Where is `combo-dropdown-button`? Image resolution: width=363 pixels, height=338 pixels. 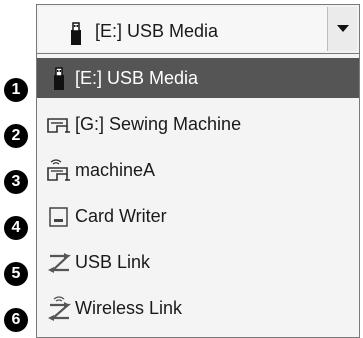 combo-dropdown-button is located at coordinates (342, 29).